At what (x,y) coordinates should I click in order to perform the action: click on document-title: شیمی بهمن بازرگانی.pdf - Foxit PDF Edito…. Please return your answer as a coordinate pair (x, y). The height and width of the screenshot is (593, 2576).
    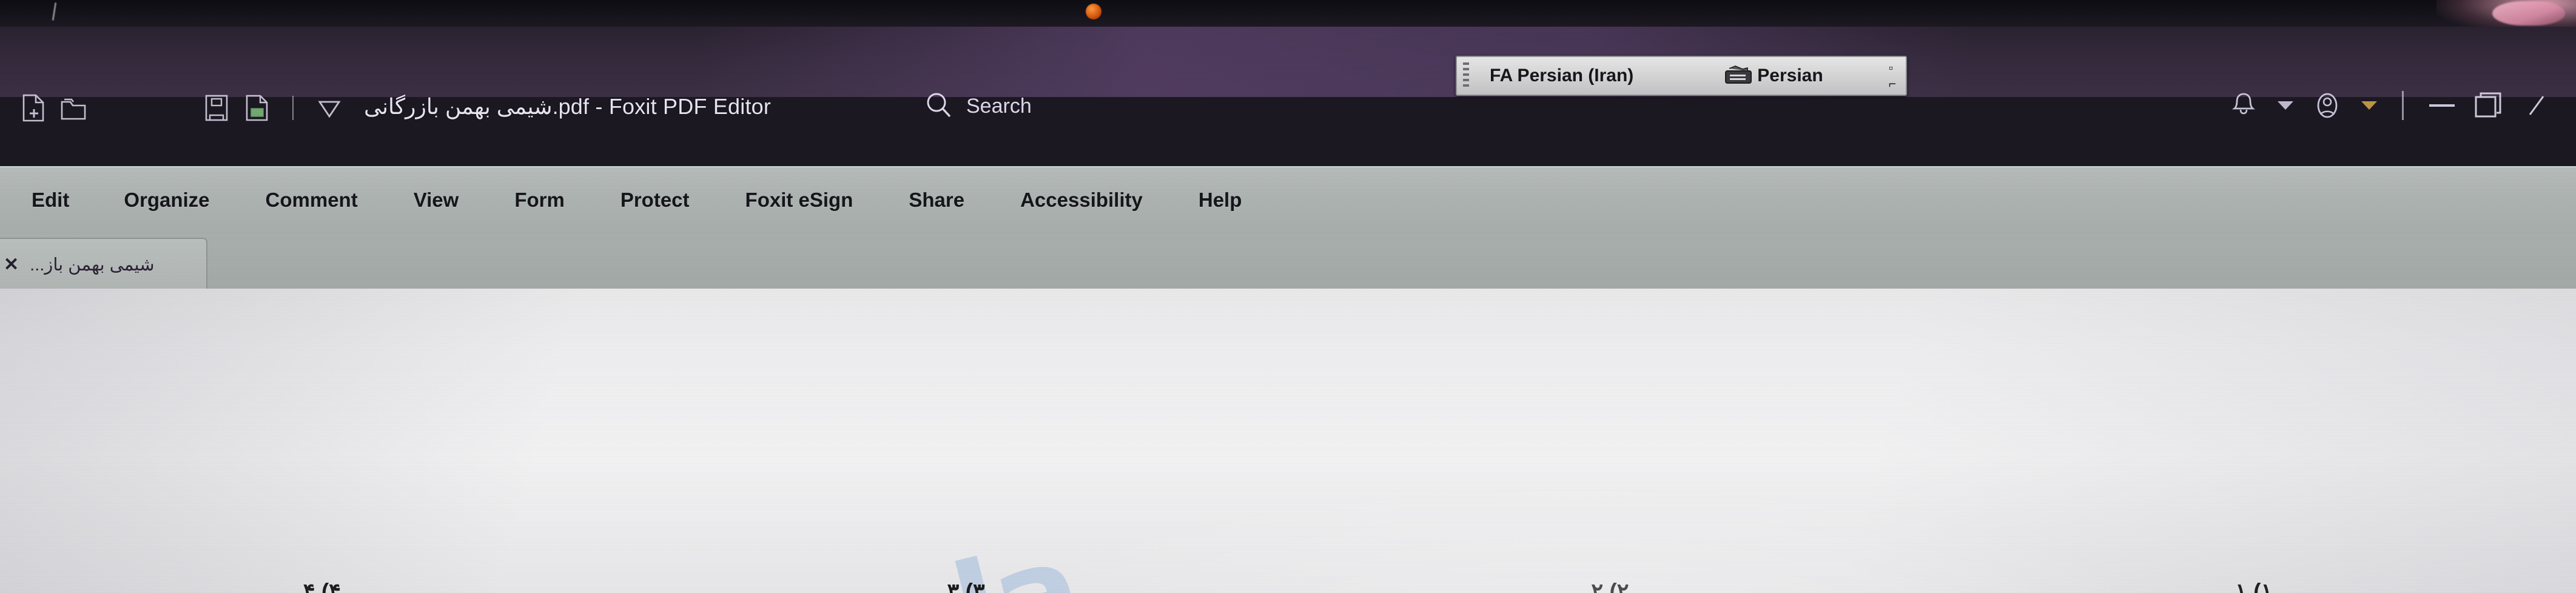
    Looking at the image, I should click on (568, 106).